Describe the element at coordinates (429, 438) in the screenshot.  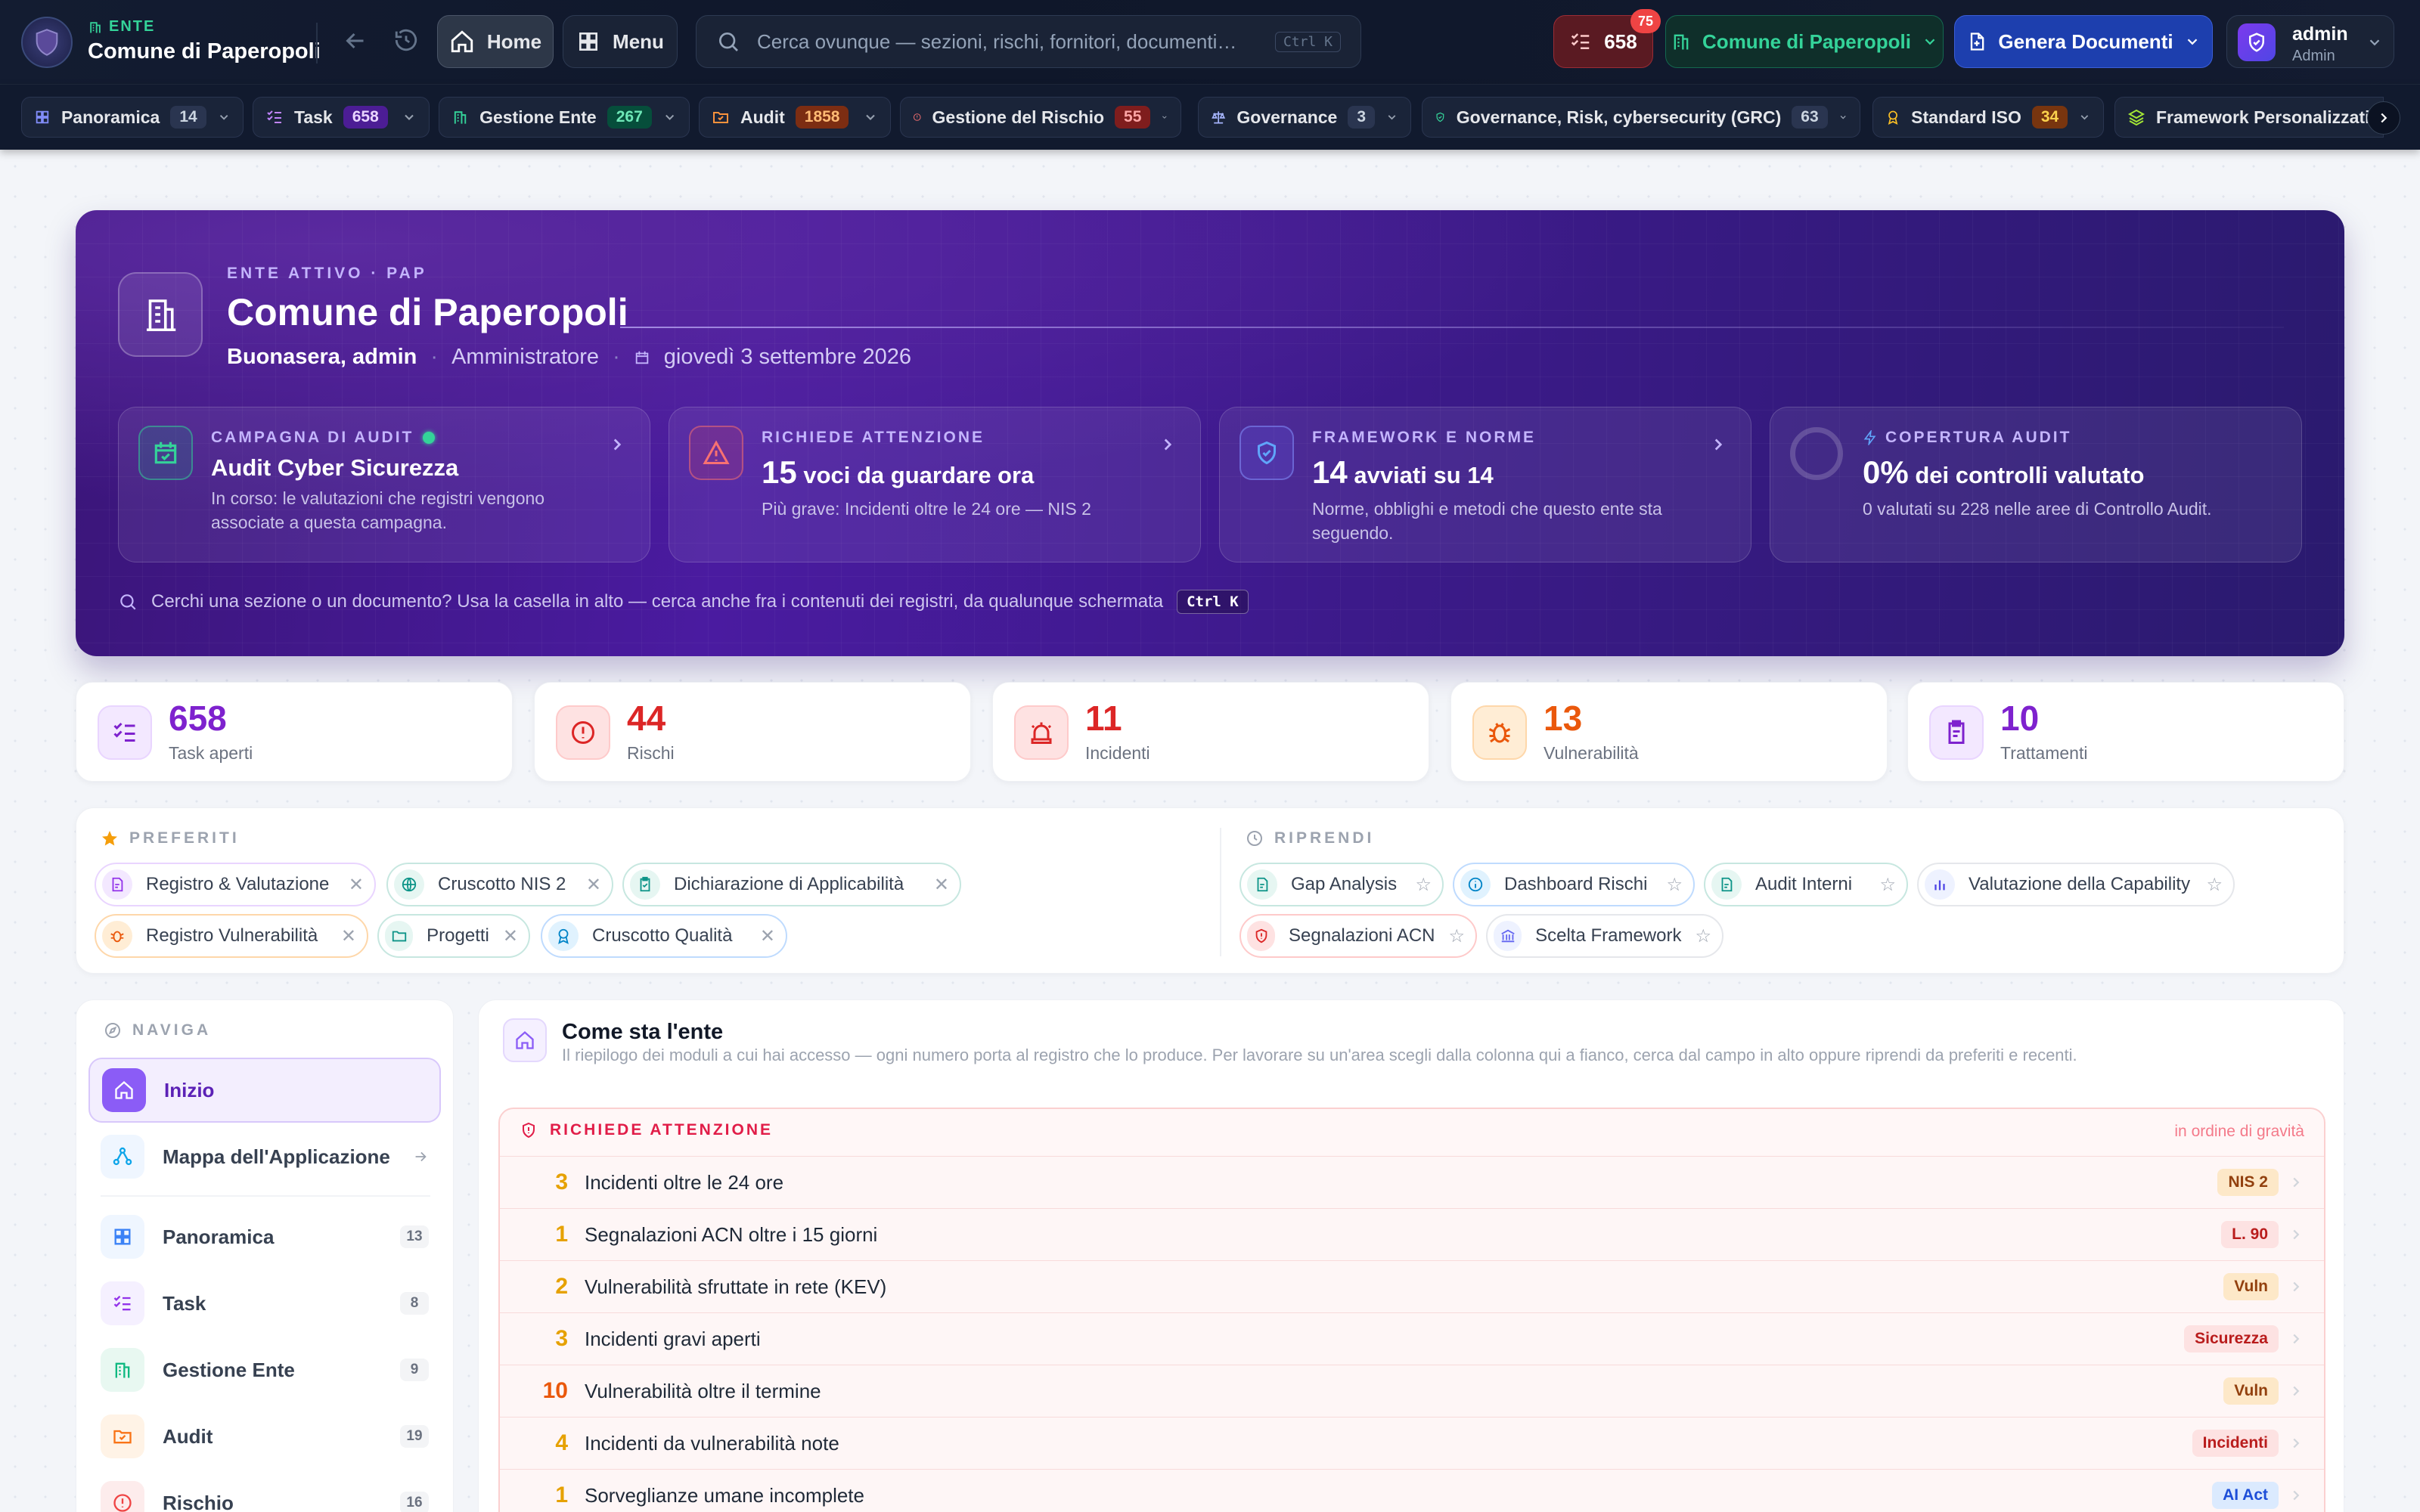
I see `status-dot` at that location.